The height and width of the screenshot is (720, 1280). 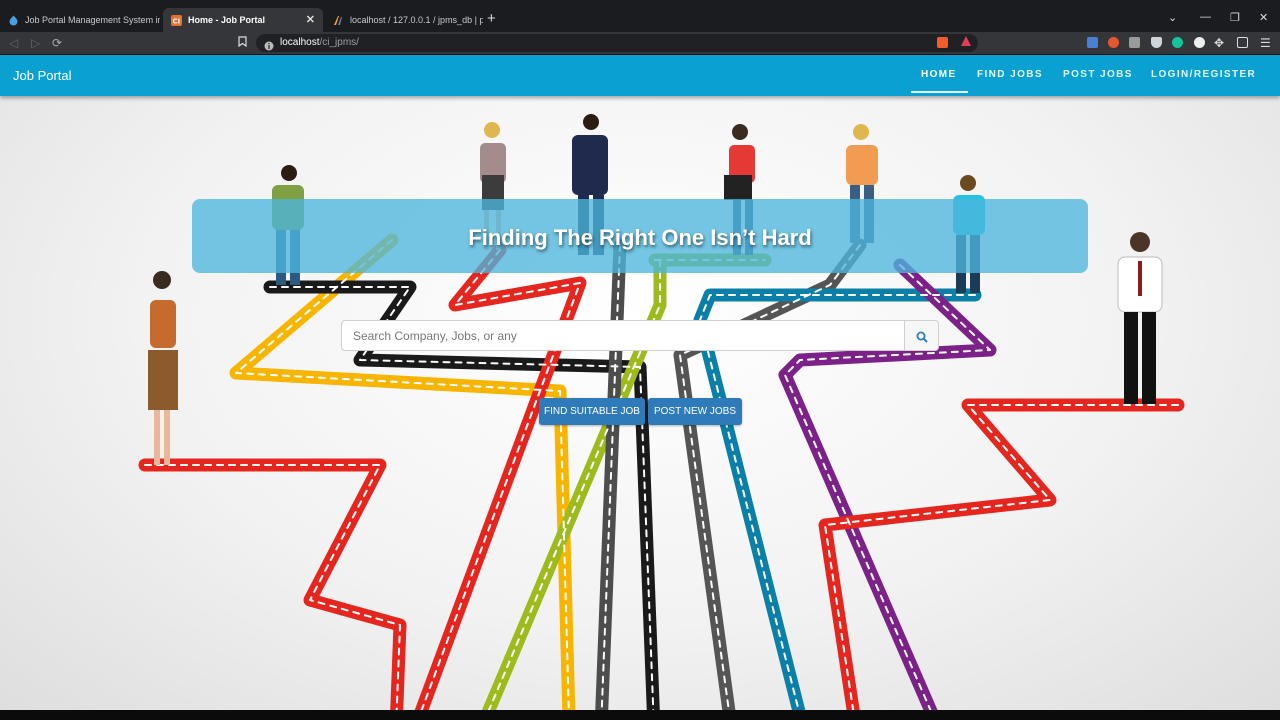 I want to click on browser-toolbar: ◁ ▷ ⟳ localhost/ci_jpms/ ✥ ☰, so click(x=640, y=43).